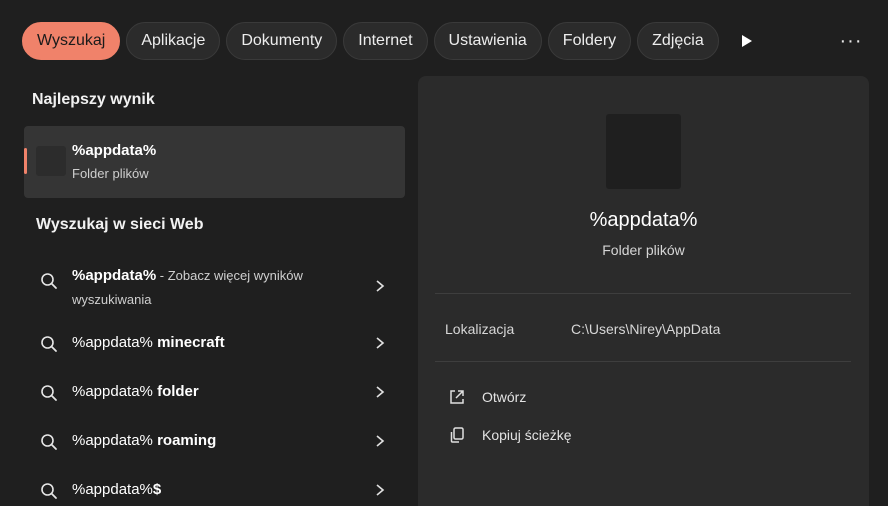  I want to click on web-result-text: %appdata% folder, so click(135, 391).